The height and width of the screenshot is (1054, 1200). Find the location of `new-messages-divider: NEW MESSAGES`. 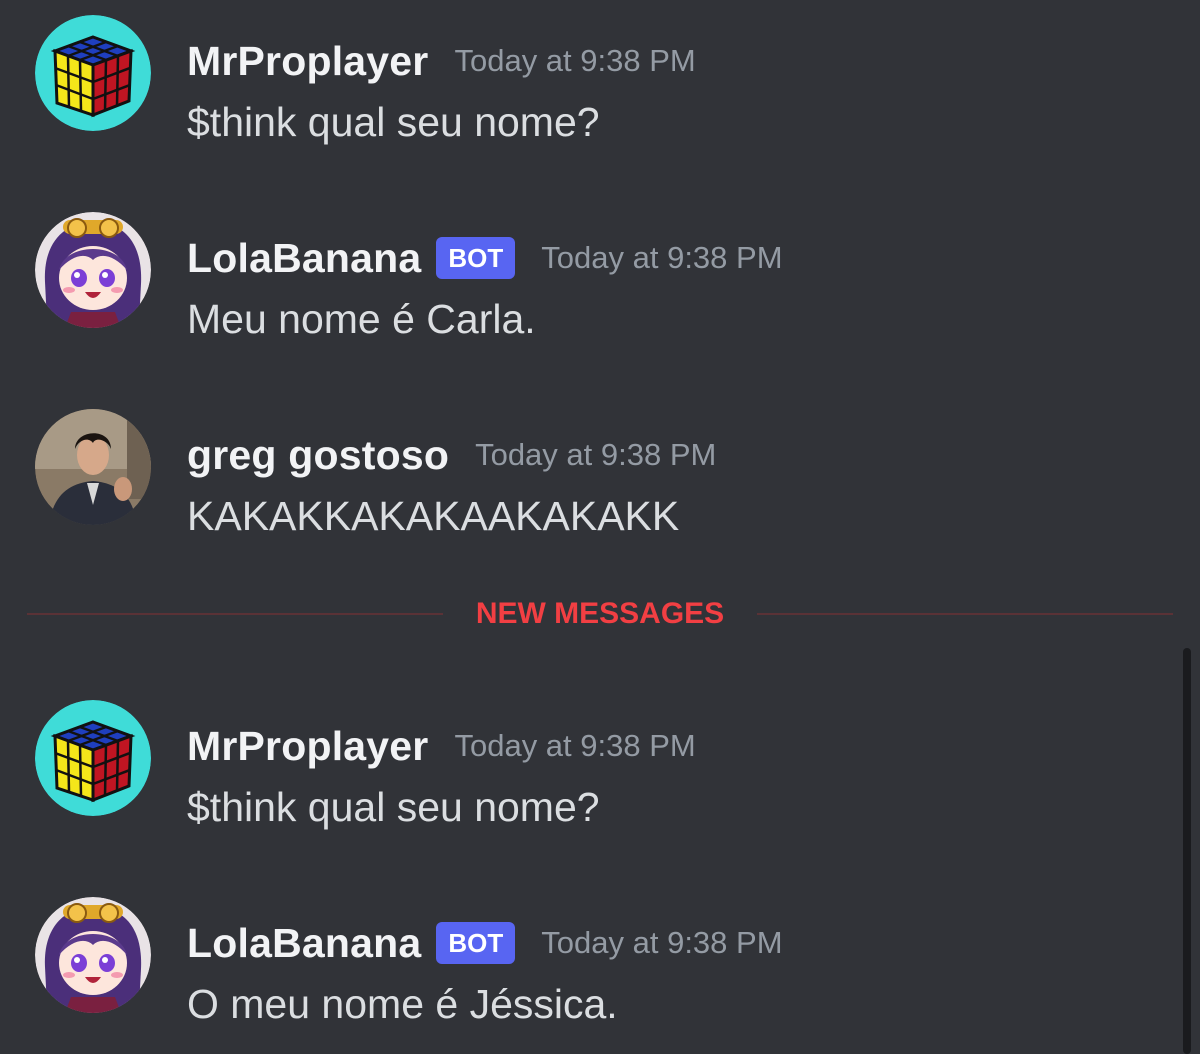

new-messages-divider: NEW MESSAGES is located at coordinates (600, 614).